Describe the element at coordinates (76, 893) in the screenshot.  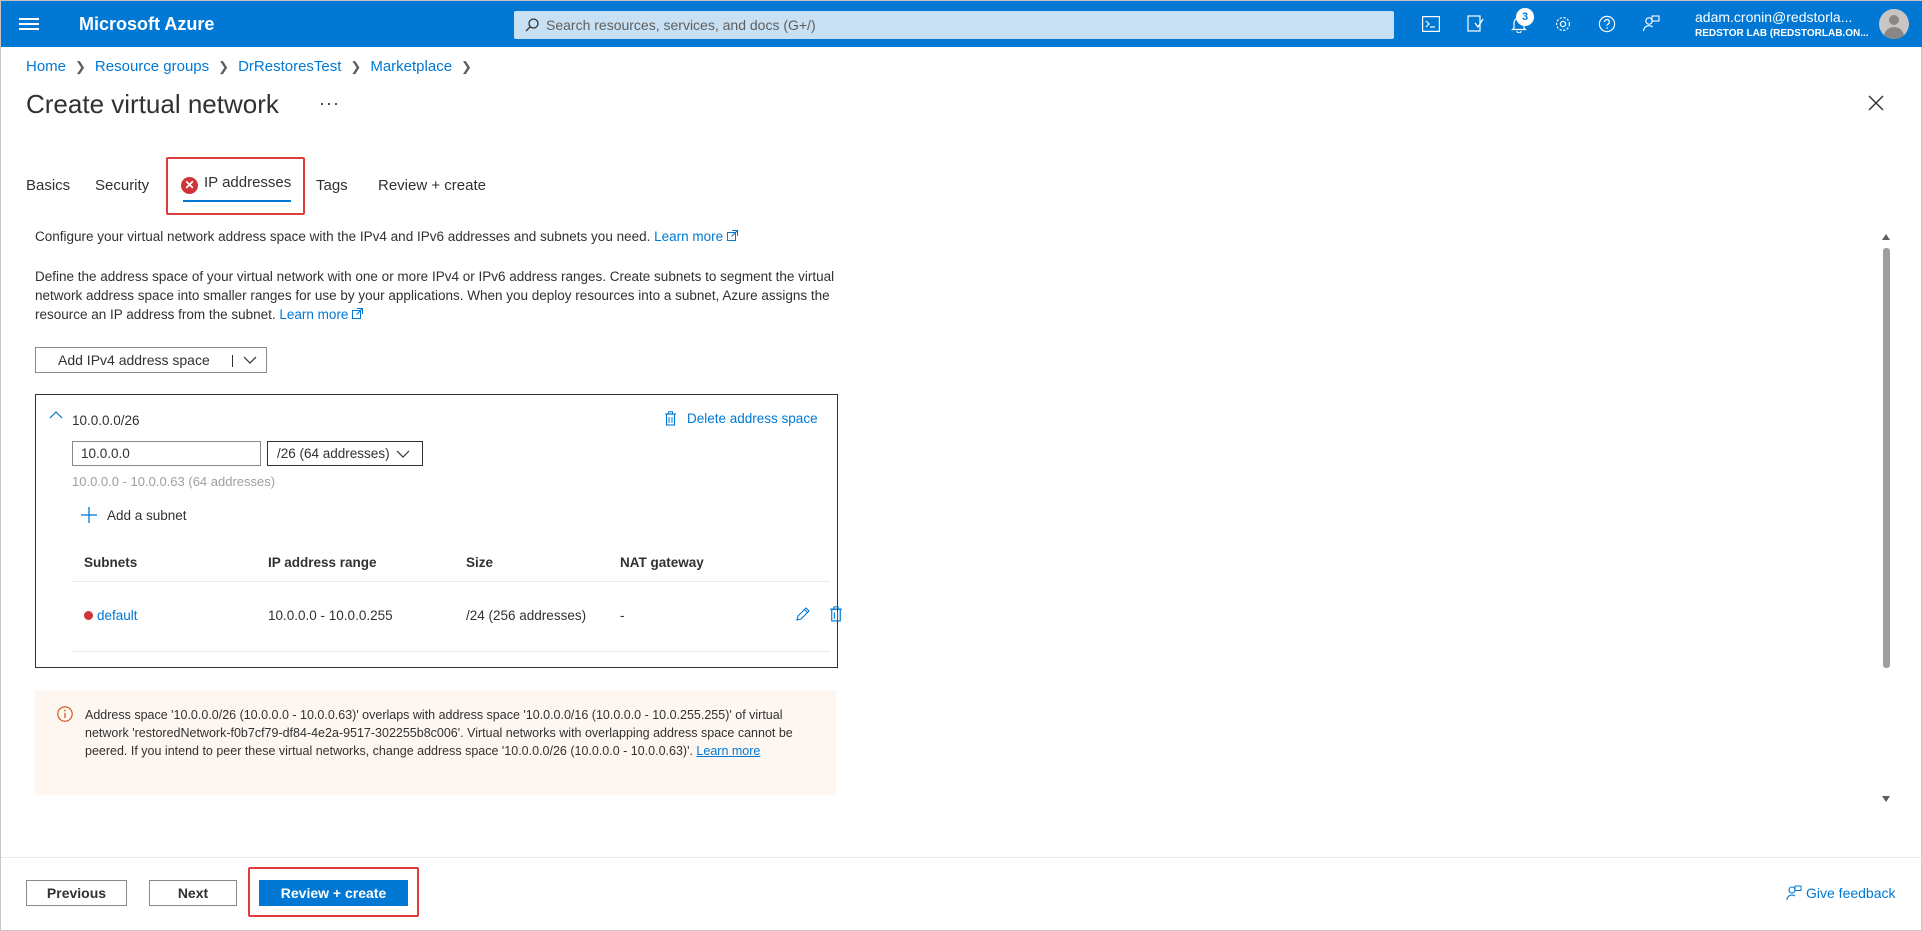
I see `previous-button: Previous` at that location.